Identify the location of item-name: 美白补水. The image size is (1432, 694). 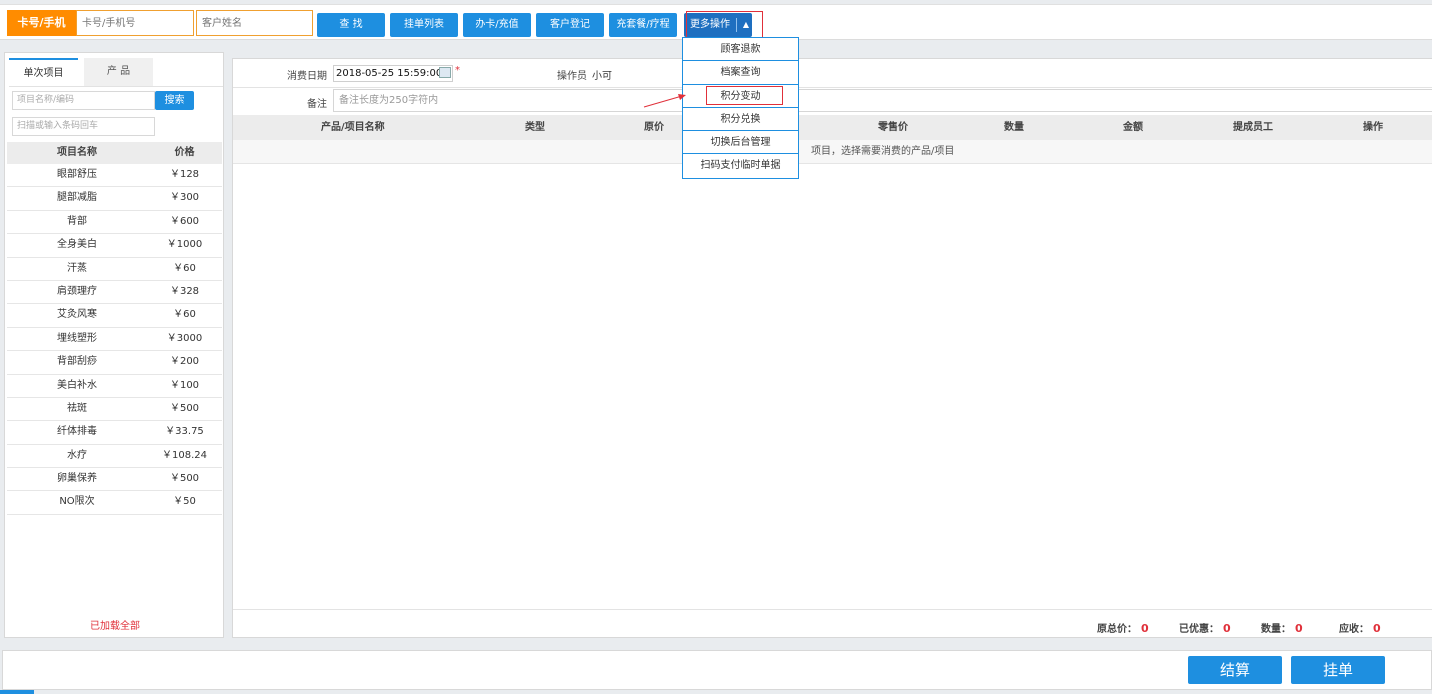
(77, 385).